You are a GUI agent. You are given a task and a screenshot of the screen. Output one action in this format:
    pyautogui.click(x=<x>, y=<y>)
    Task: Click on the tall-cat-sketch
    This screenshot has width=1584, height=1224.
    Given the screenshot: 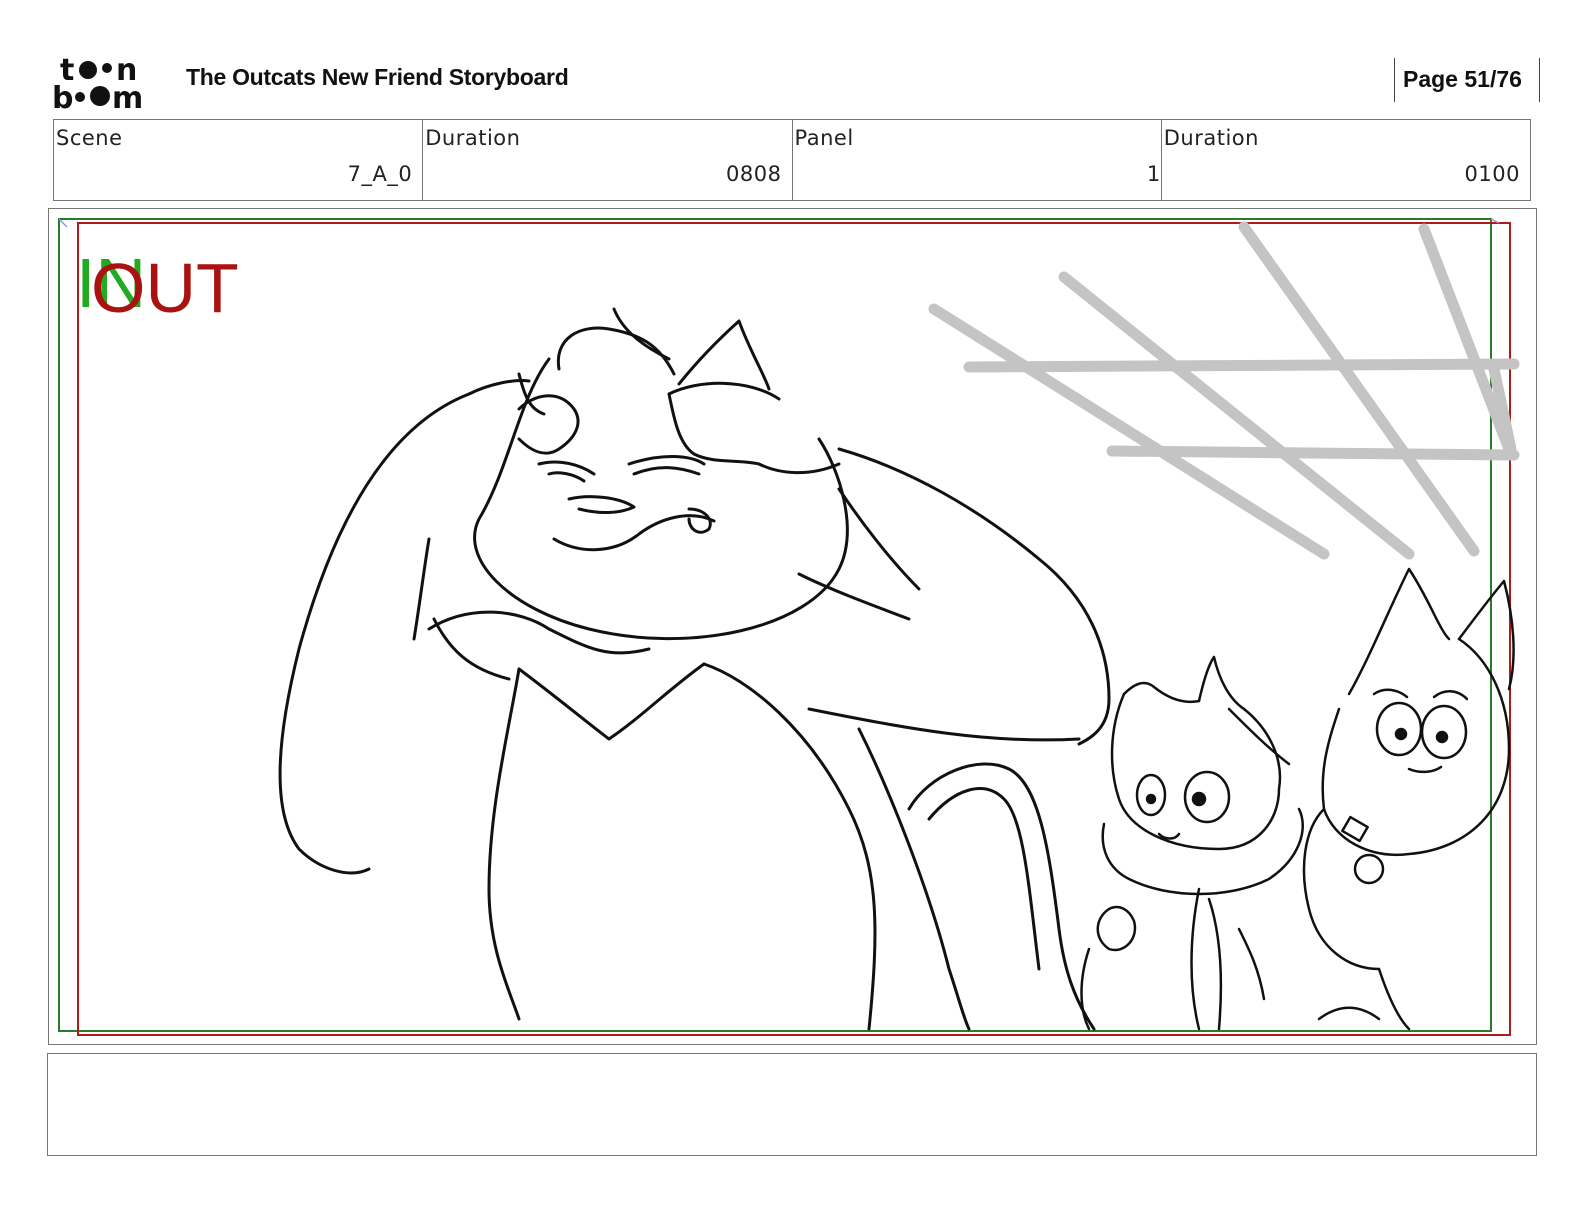 What is the action you would take?
    pyautogui.click(x=1361, y=799)
    